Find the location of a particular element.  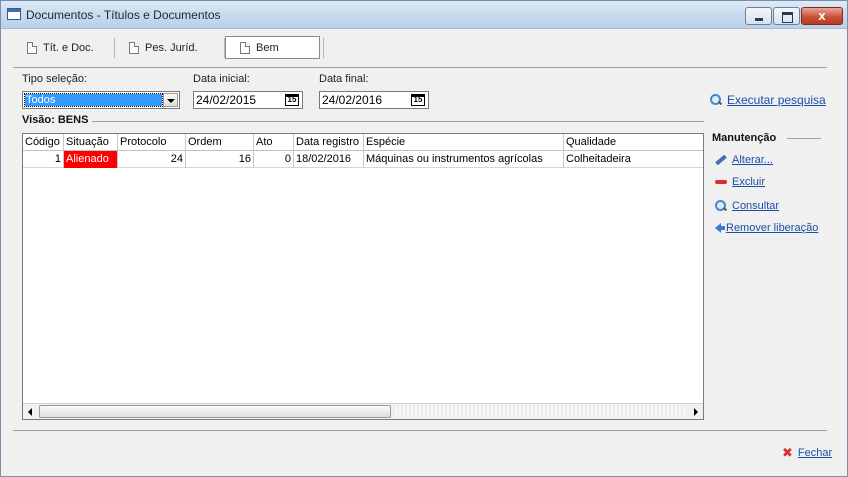

tab-separator is located at coordinates (323, 48).